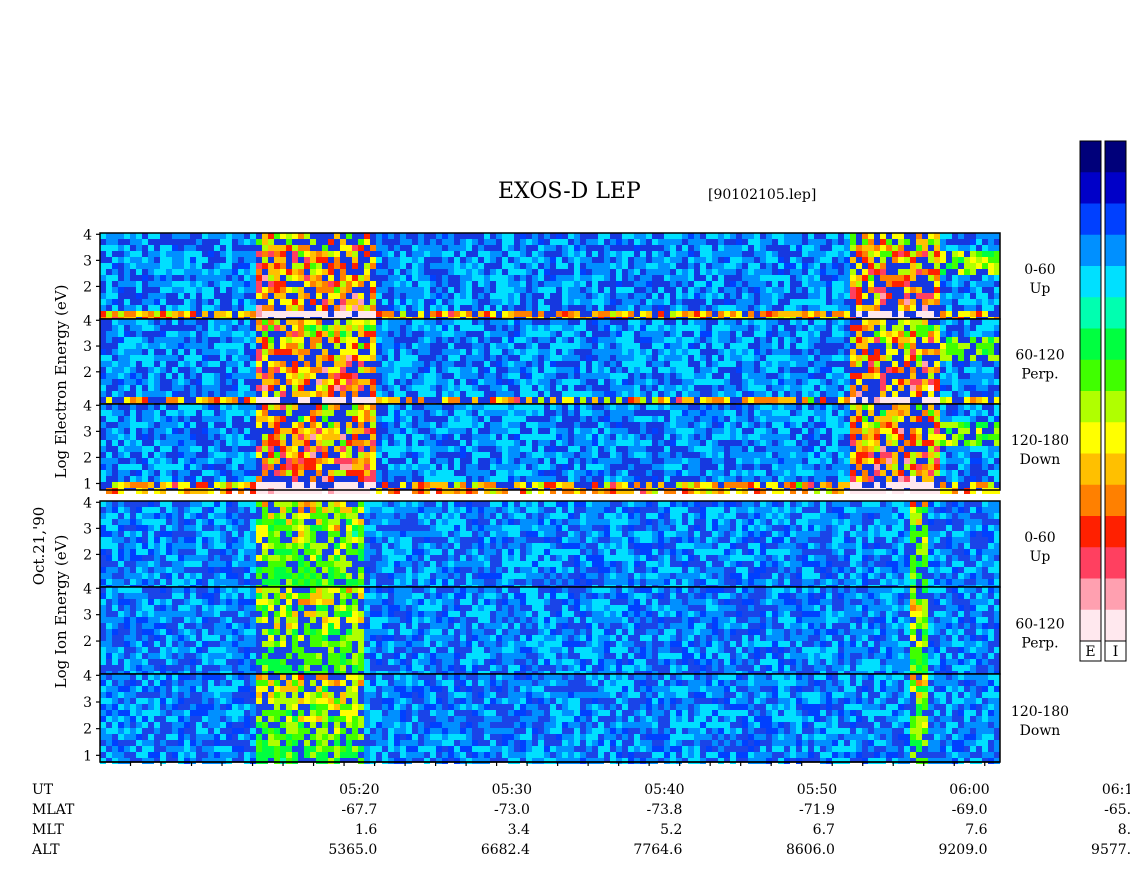 Image resolution: width=1130 pixels, height=875 pixels. What do you see at coordinates (87, 484) in the screenshot?
I see `y-tick-label: 1` at bounding box center [87, 484].